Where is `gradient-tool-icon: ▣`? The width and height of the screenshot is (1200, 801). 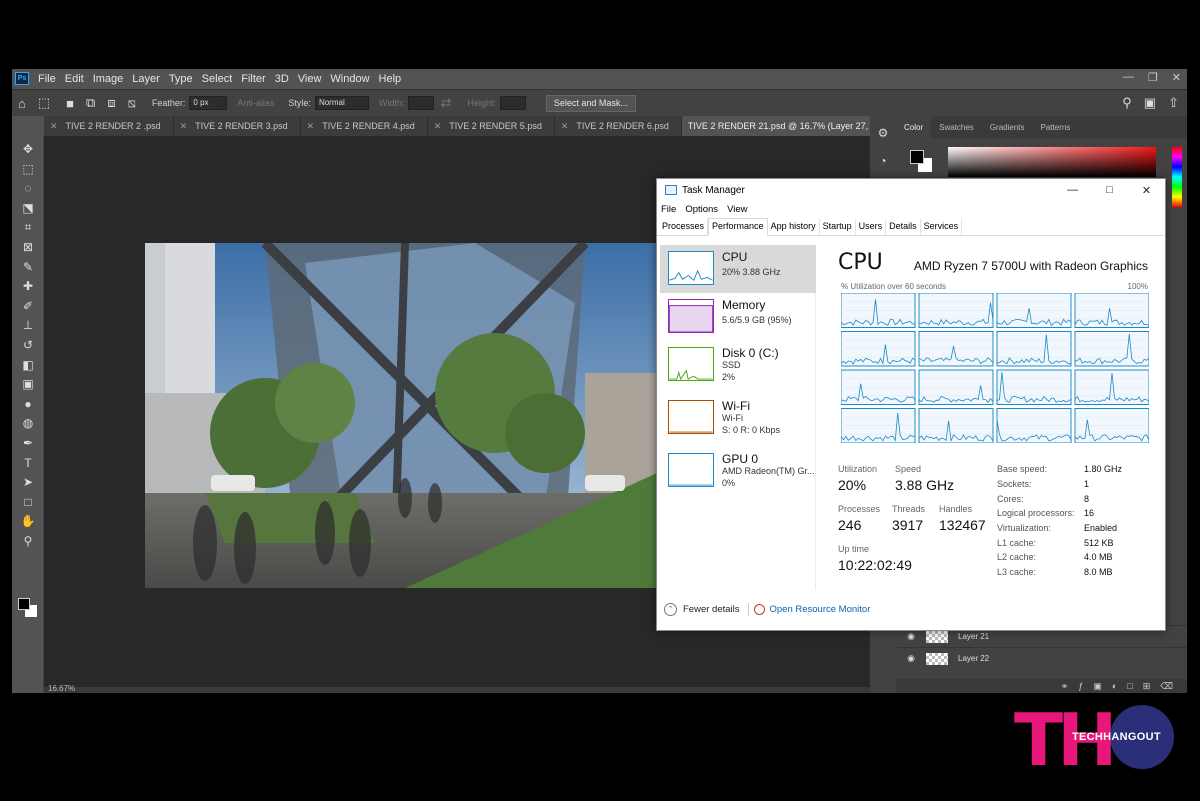
gradient-tool-icon: ▣ is located at coordinates (28, 384).